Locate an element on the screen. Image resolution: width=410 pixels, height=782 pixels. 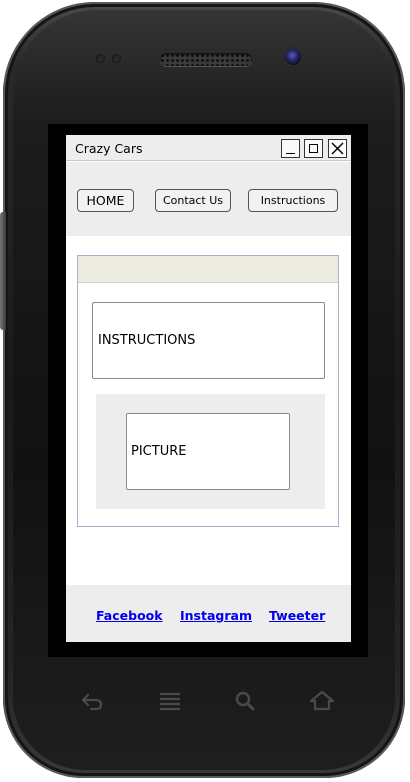
minimize-icon is located at coordinates (290, 148).